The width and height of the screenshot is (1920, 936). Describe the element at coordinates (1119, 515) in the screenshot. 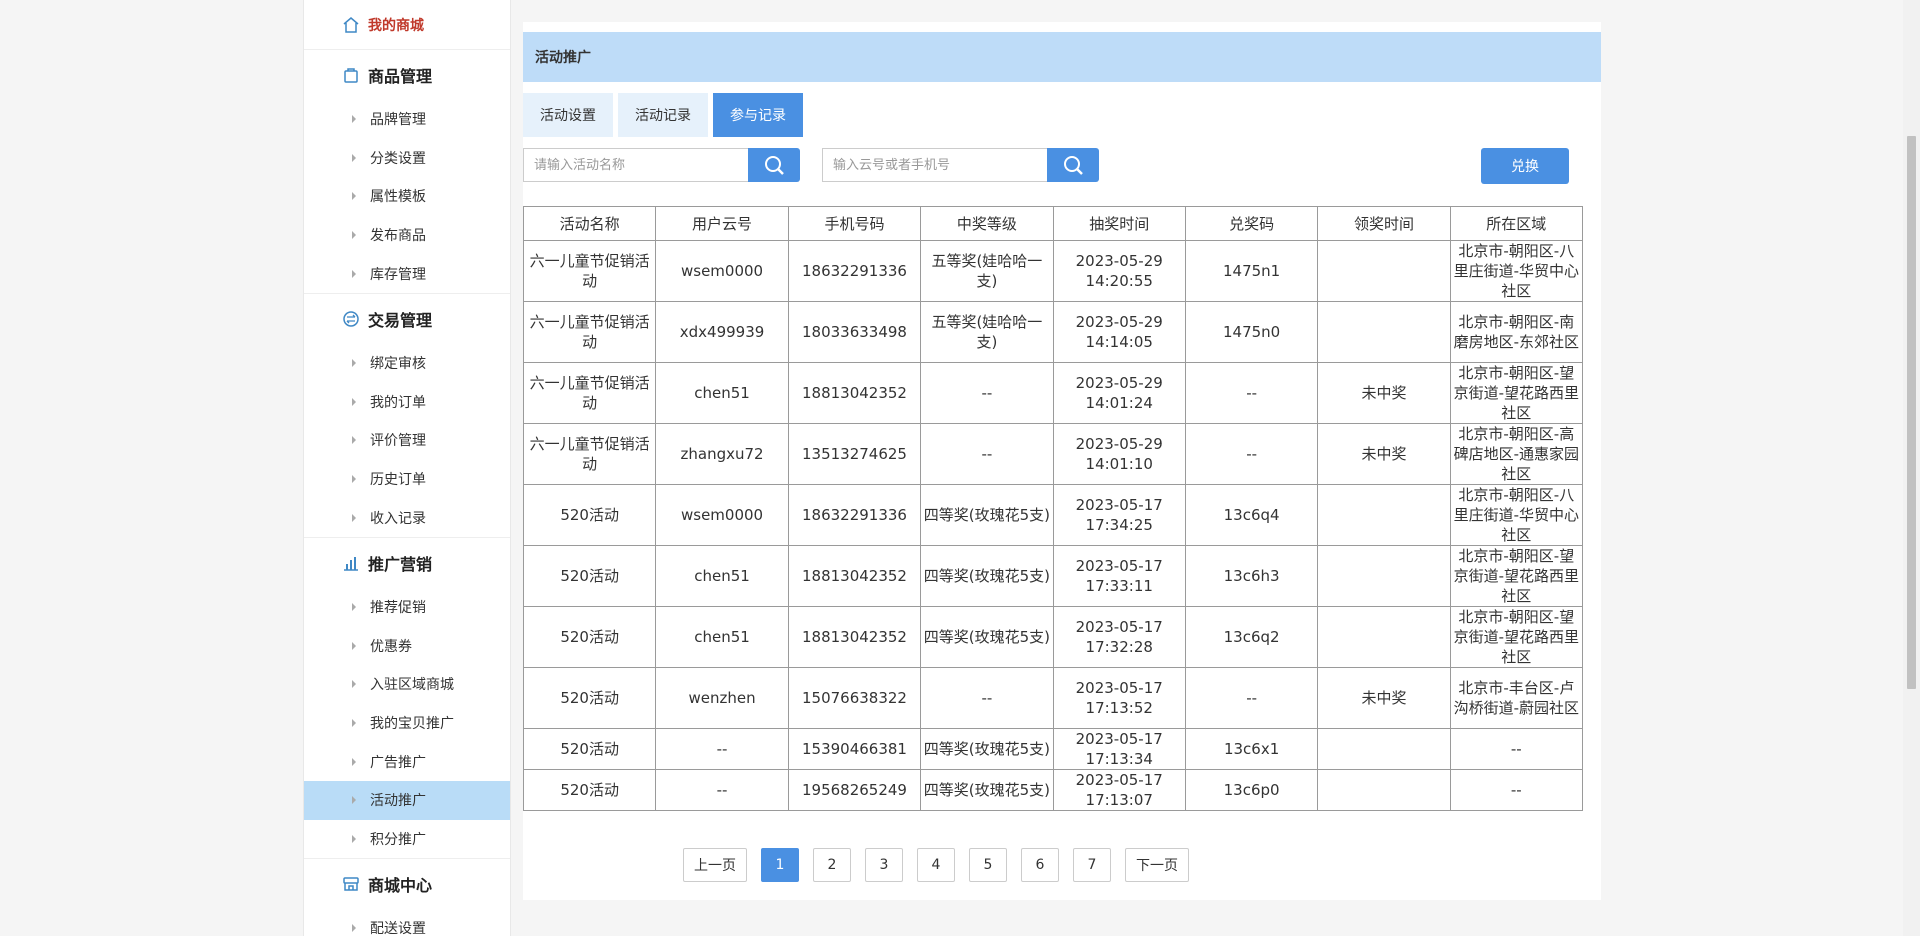

I see `cell-draw-time: 2023-05-17 17:34:25` at that location.